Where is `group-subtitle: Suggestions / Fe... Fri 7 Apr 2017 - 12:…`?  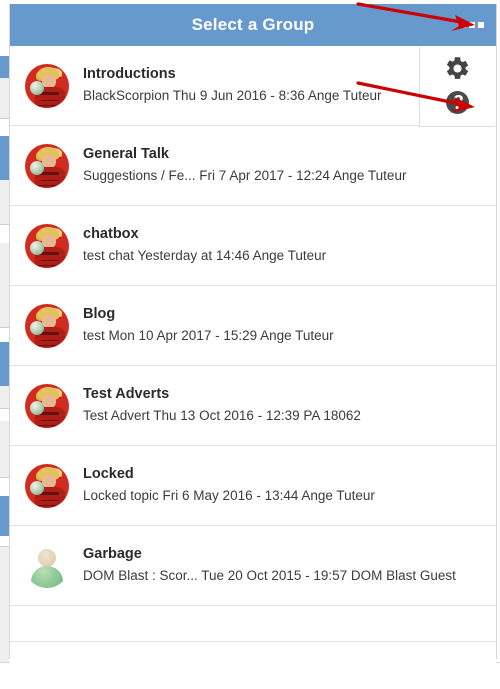
group-subtitle: Suggestions / Fe... Fri 7 Apr 2017 - 12:… is located at coordinates (245, 175).